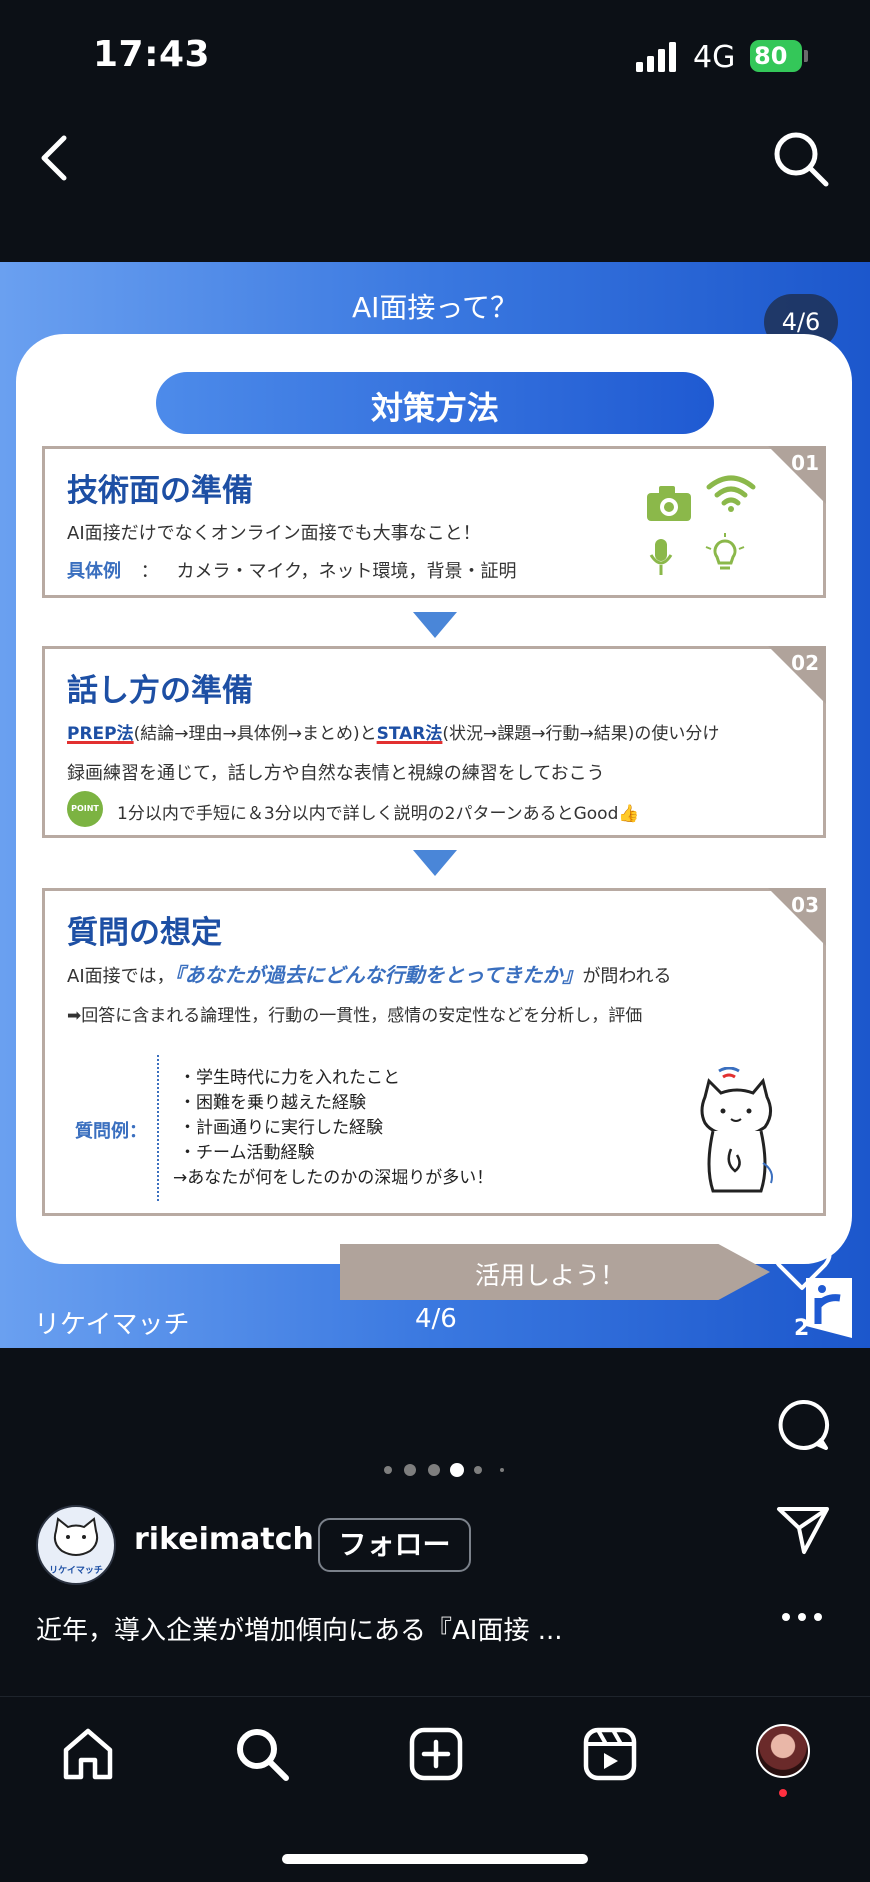  I want to click on box-number: 03, so click(805, 905).